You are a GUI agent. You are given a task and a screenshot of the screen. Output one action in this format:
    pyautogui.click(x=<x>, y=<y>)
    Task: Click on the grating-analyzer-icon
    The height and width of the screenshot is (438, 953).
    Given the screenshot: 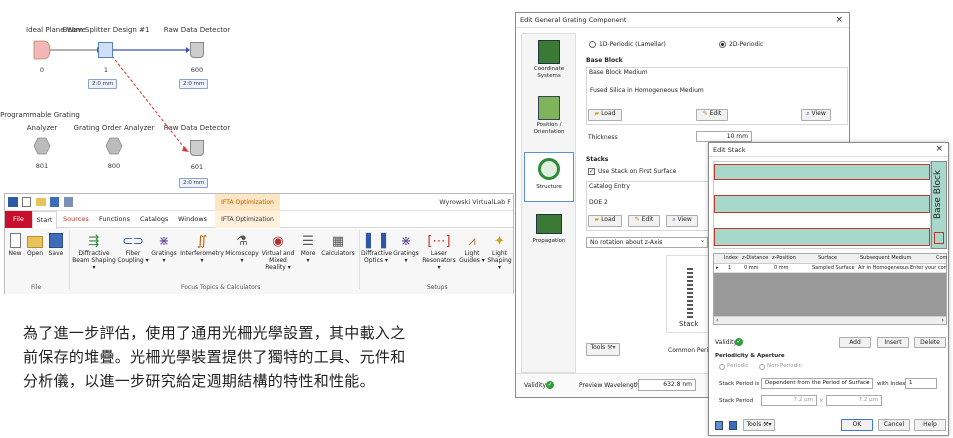 What is the action you would take?
    pyautogui.click(x=42, y=146)
    